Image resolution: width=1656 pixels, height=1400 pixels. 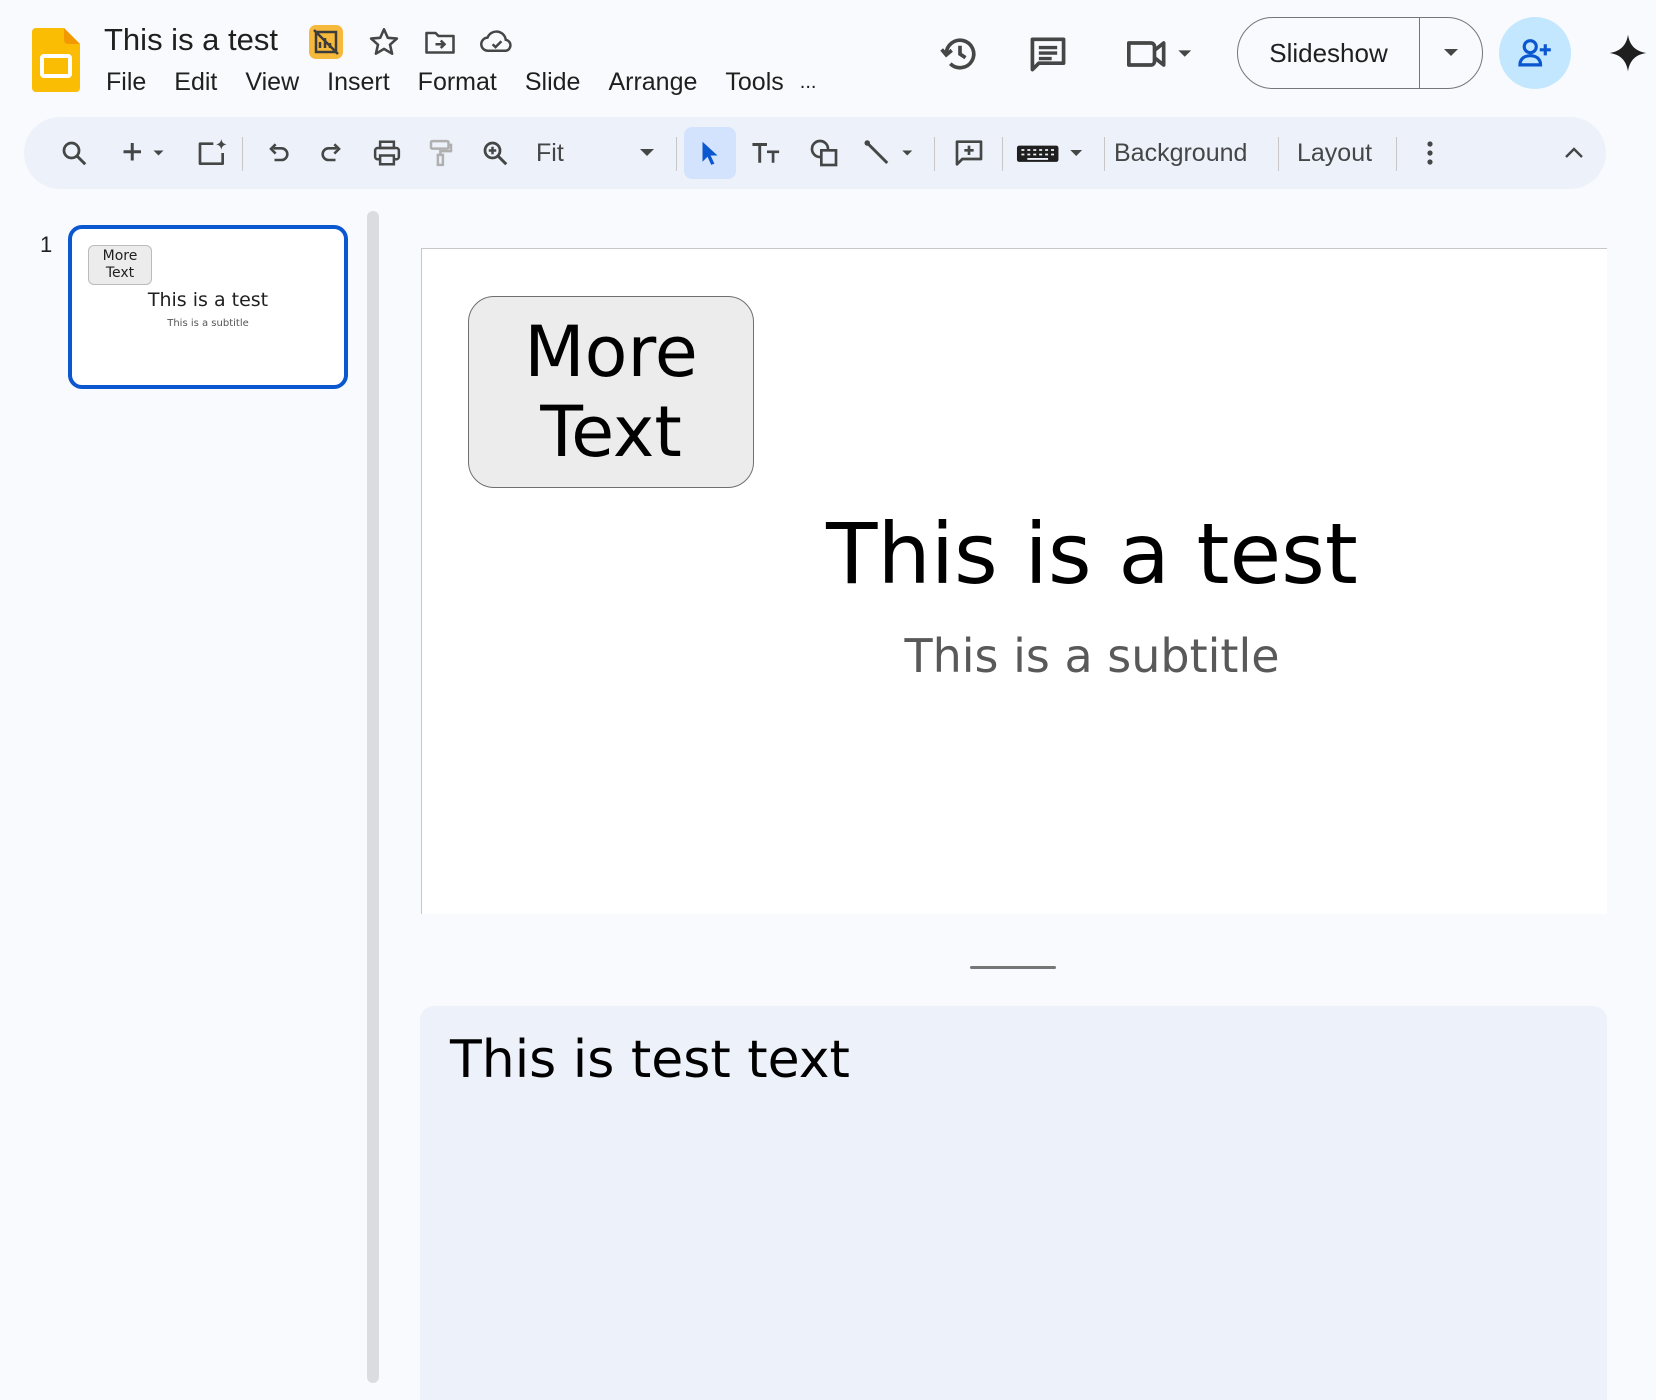 I want to click on menu-edit: Edit, so click(x=195, y=82).